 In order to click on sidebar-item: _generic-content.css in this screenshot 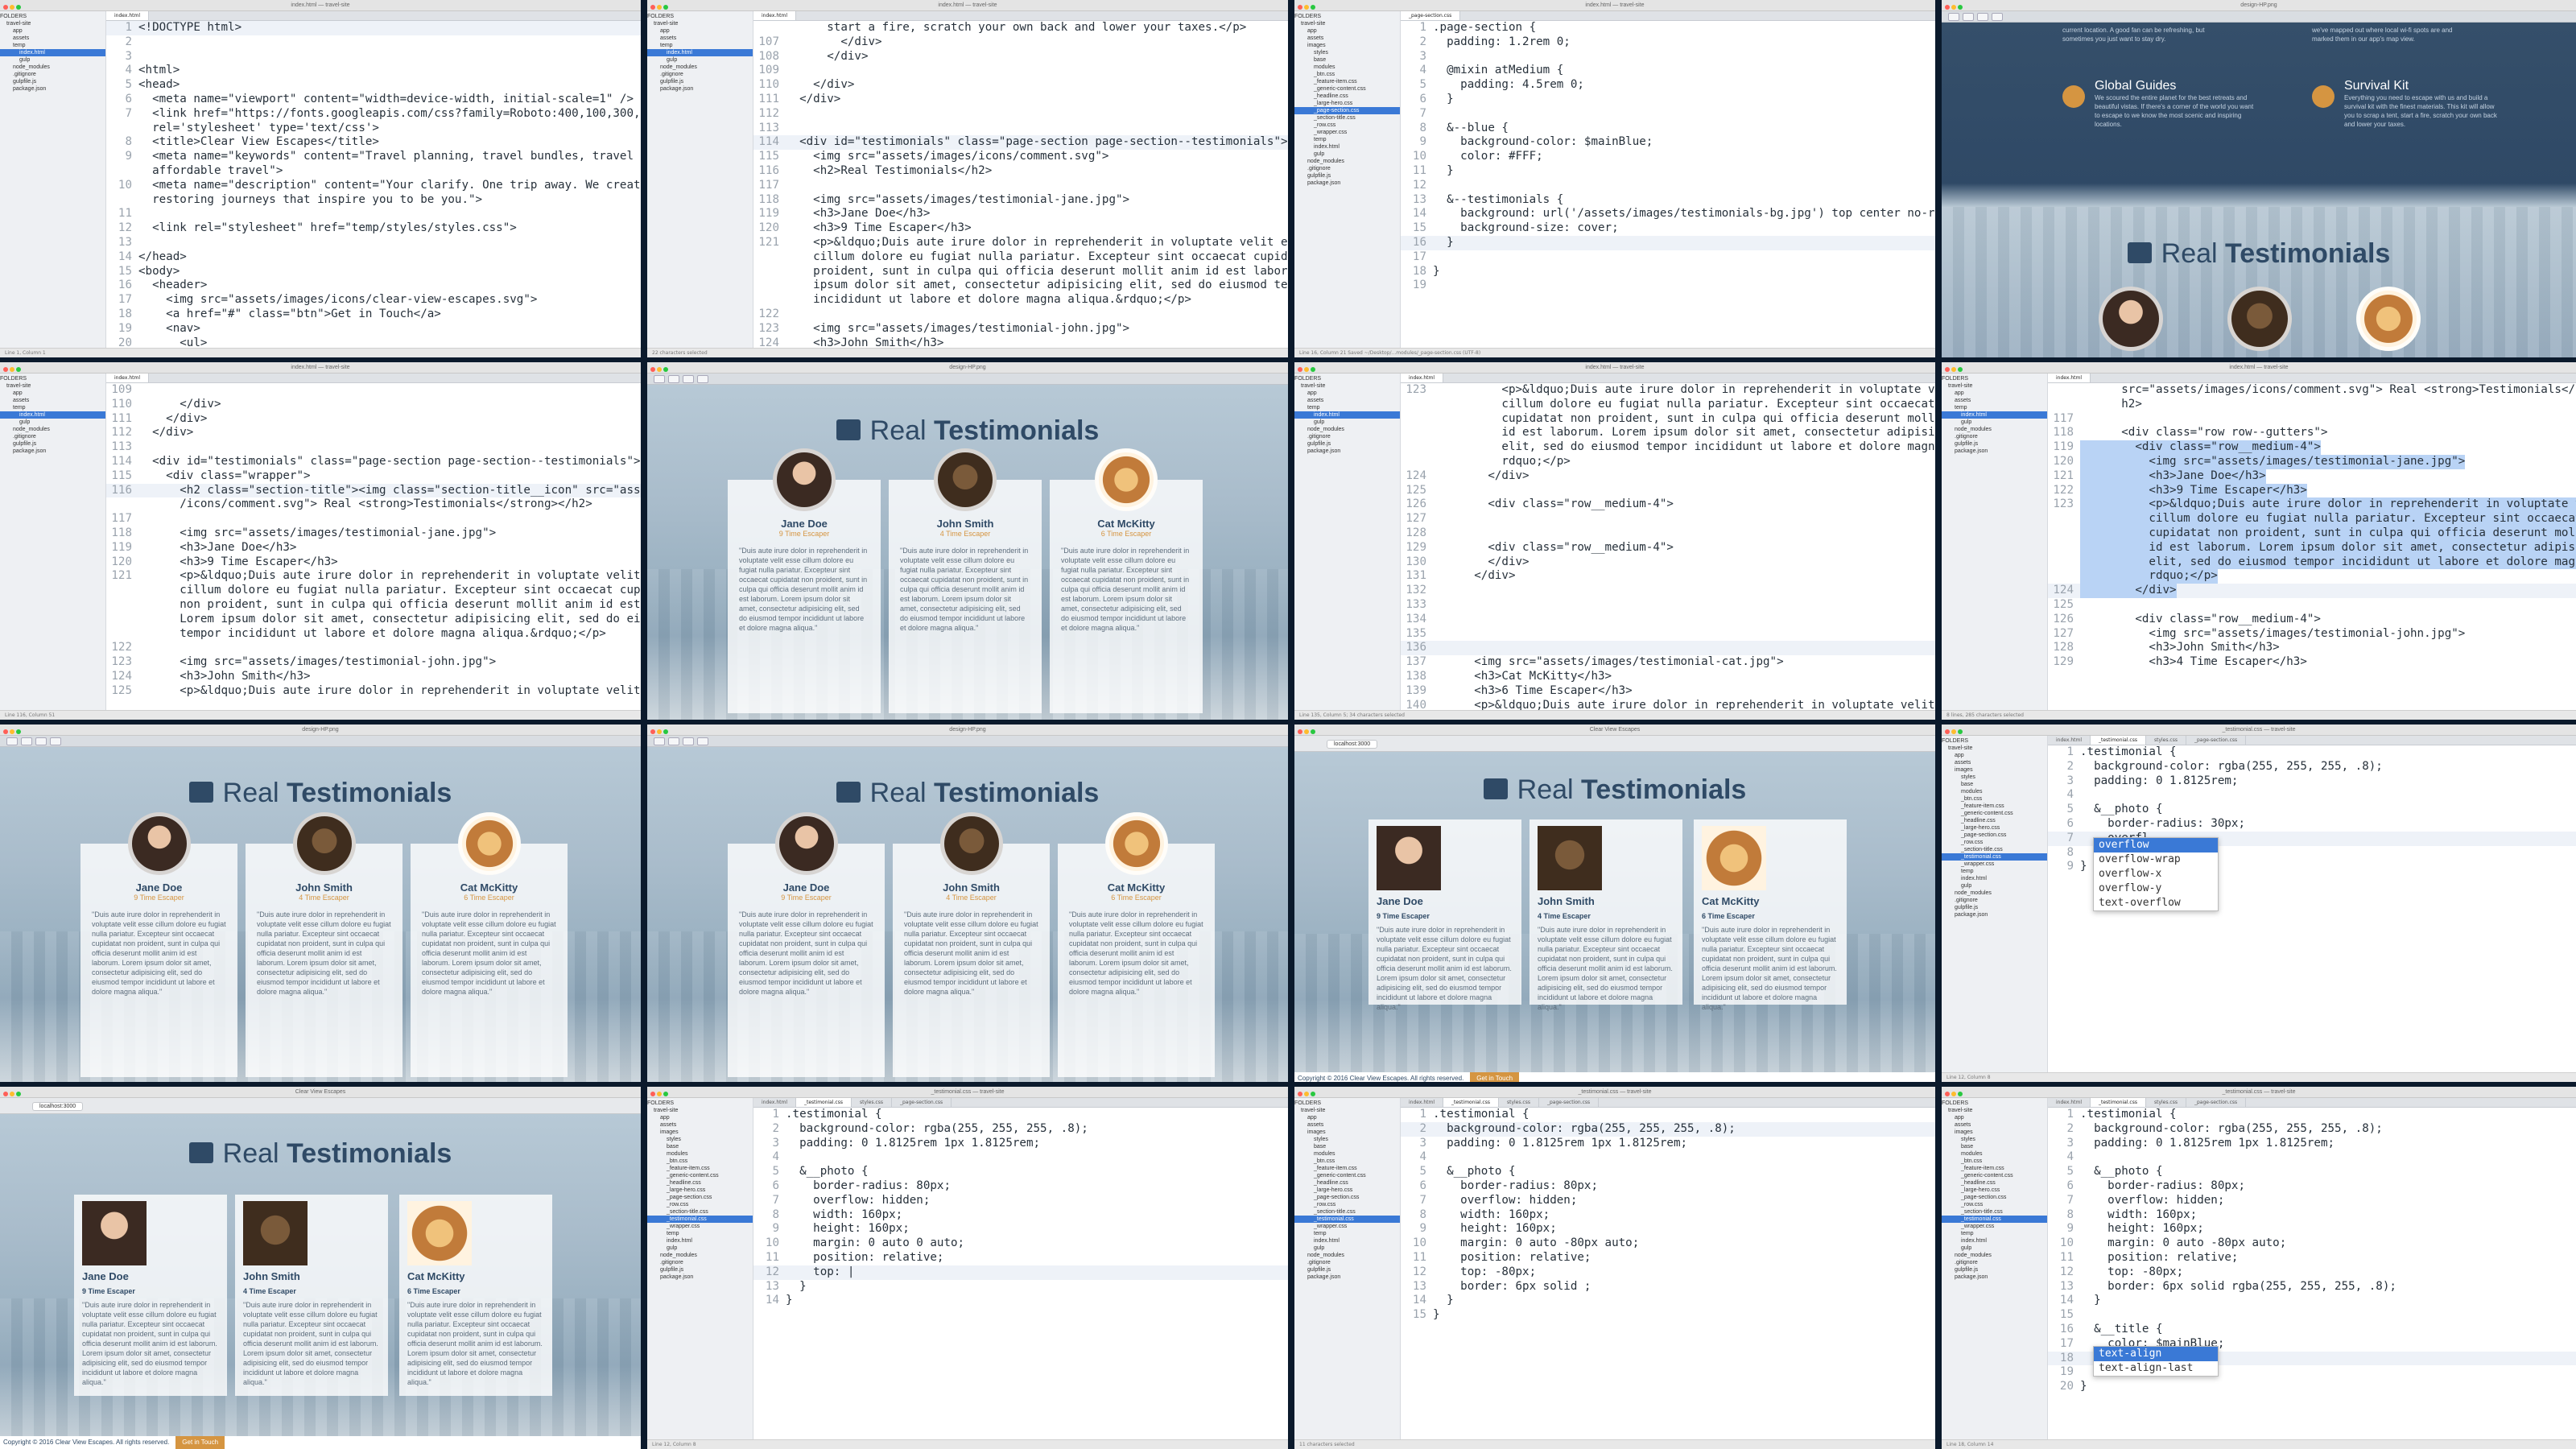, I will do `click(700, 1175)`.